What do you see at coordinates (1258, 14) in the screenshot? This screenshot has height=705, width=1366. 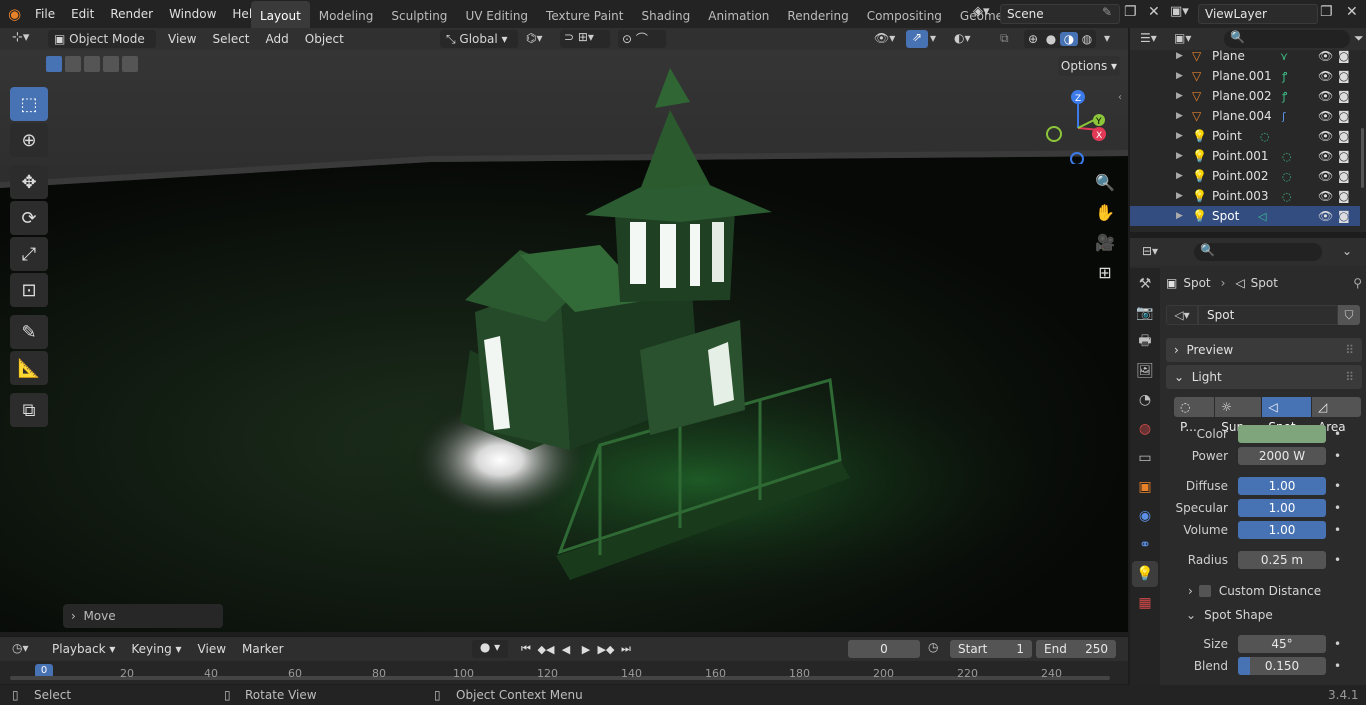 I see `view-layer-field: ViewLayer` at bounding box center [1258, 14].